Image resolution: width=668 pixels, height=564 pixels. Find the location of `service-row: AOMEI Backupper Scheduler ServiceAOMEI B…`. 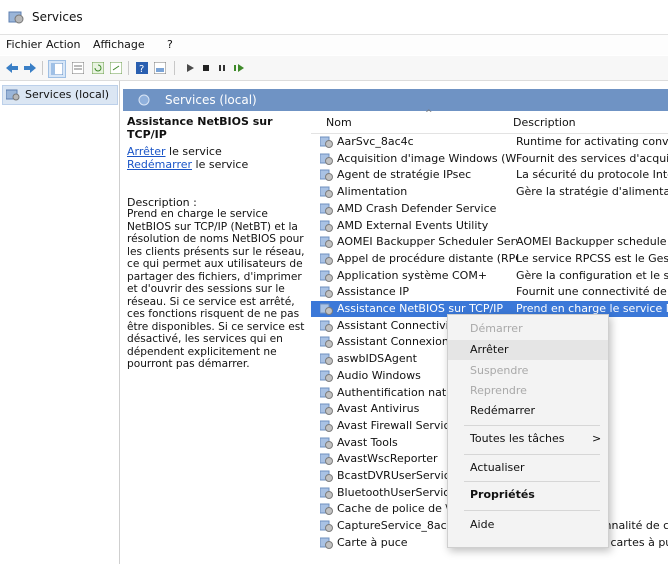

service-row: AOMEI Backupper Scheduler ServiceAOMEI B… is located at coordinates (489, 242).